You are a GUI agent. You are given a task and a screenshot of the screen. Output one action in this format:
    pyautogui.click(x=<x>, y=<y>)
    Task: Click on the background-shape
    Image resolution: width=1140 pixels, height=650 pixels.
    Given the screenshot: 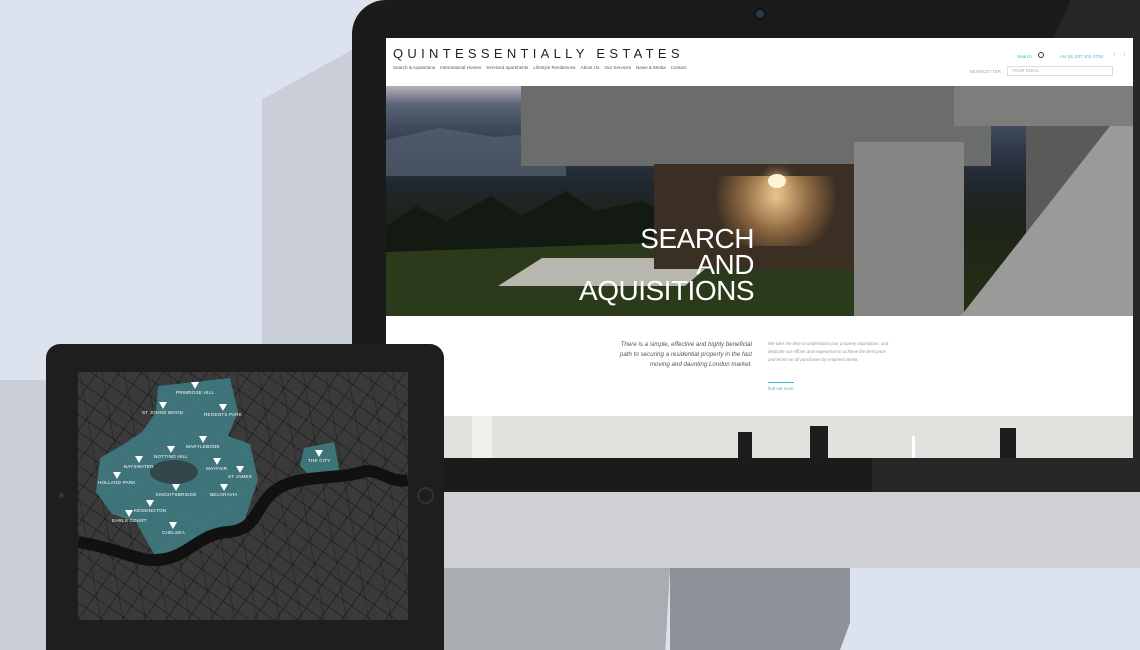 What is the action you would take?
    pyautogui.click(x=995, y=609)
    